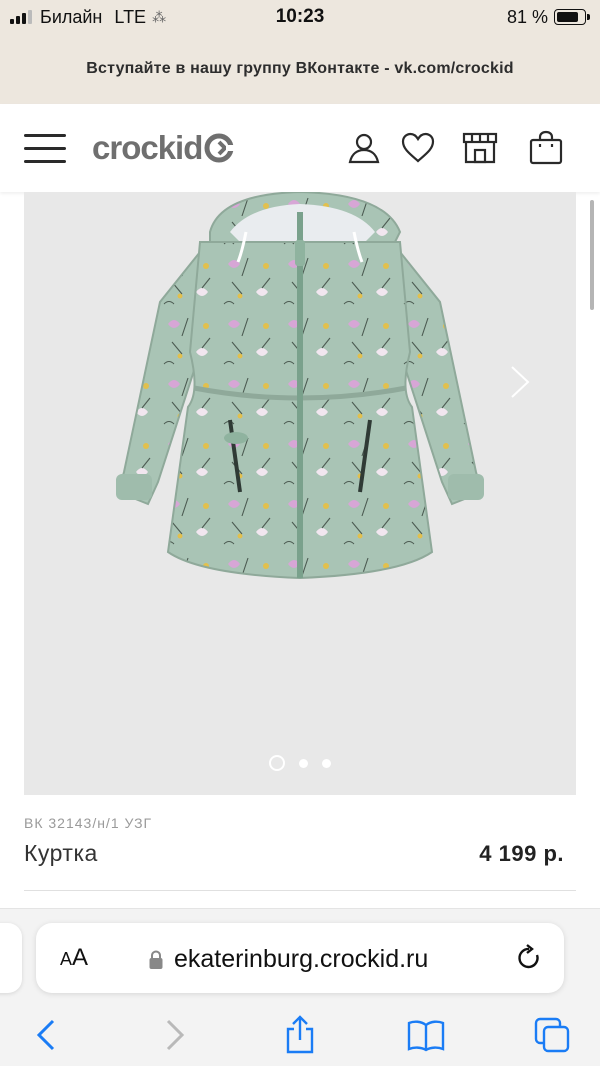 This screenshot has width=600, height=1066. What do you see at coordinates (529, 958) in the screenshot?
I see `reload-icon` at bounding box center [529, 958].